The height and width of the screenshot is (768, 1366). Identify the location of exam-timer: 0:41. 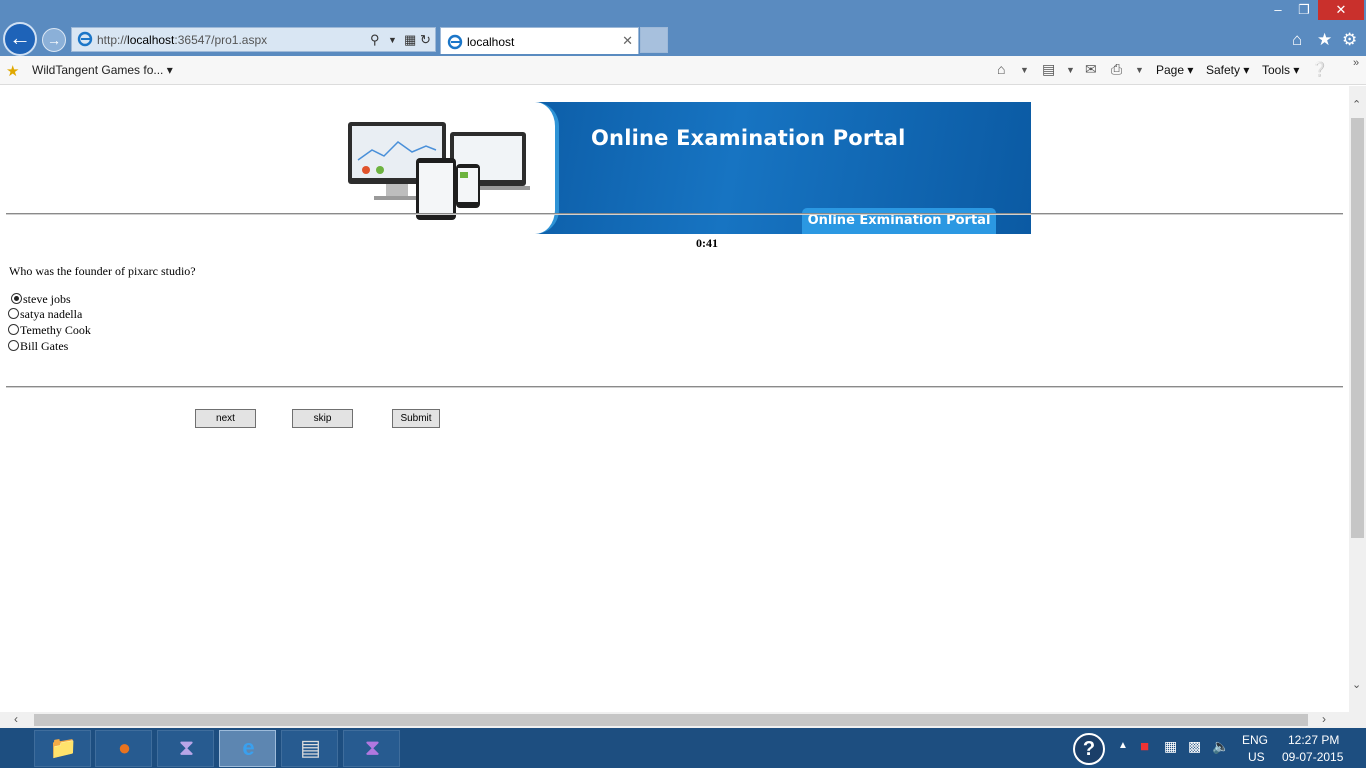
(707, 243).